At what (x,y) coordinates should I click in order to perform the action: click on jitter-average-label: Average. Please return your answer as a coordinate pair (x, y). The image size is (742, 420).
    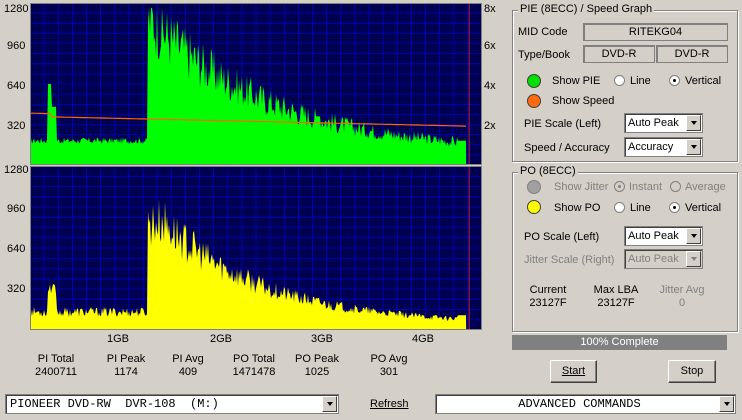
    Looking at the image, I should click on (705, 187).